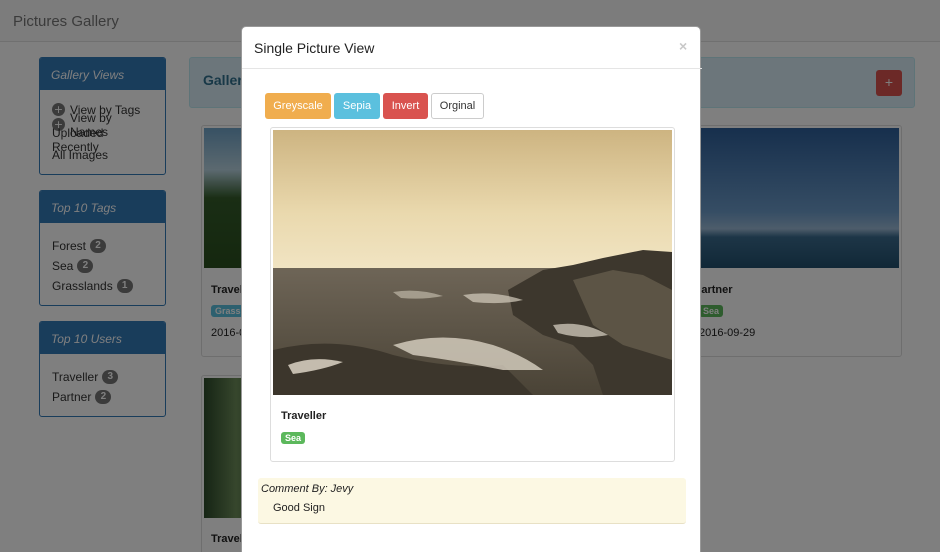 This screenshot has height=552, width=940. What do you see at coordinates (299, 508) in the screenshot?
I see `comment-text: Good Sign` at bounding box center [299, 508].